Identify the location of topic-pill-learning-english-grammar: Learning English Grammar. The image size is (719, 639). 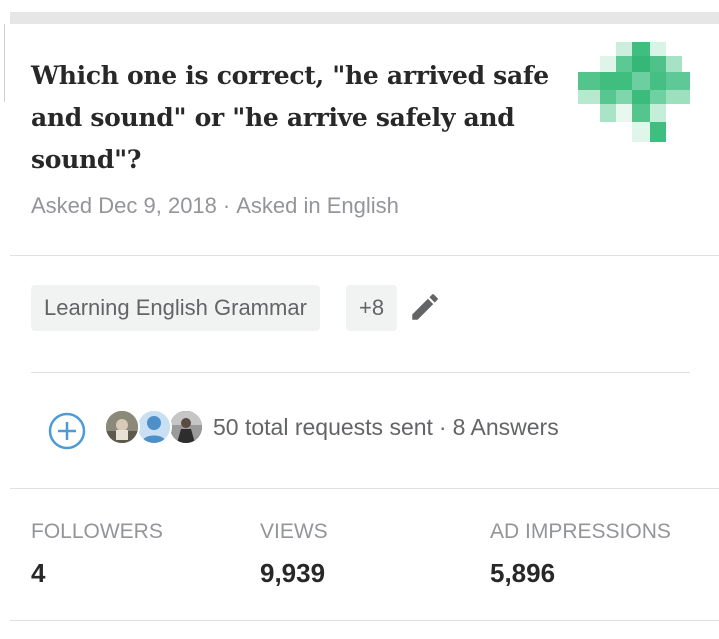
(175, 308).